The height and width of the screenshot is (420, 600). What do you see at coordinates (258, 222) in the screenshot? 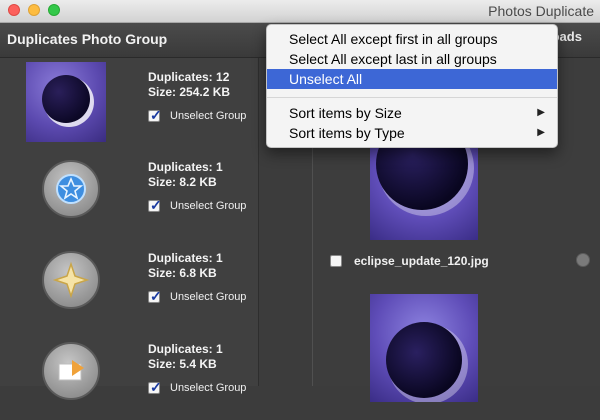
I see `pane-divider` at bounding box center [258, 222].